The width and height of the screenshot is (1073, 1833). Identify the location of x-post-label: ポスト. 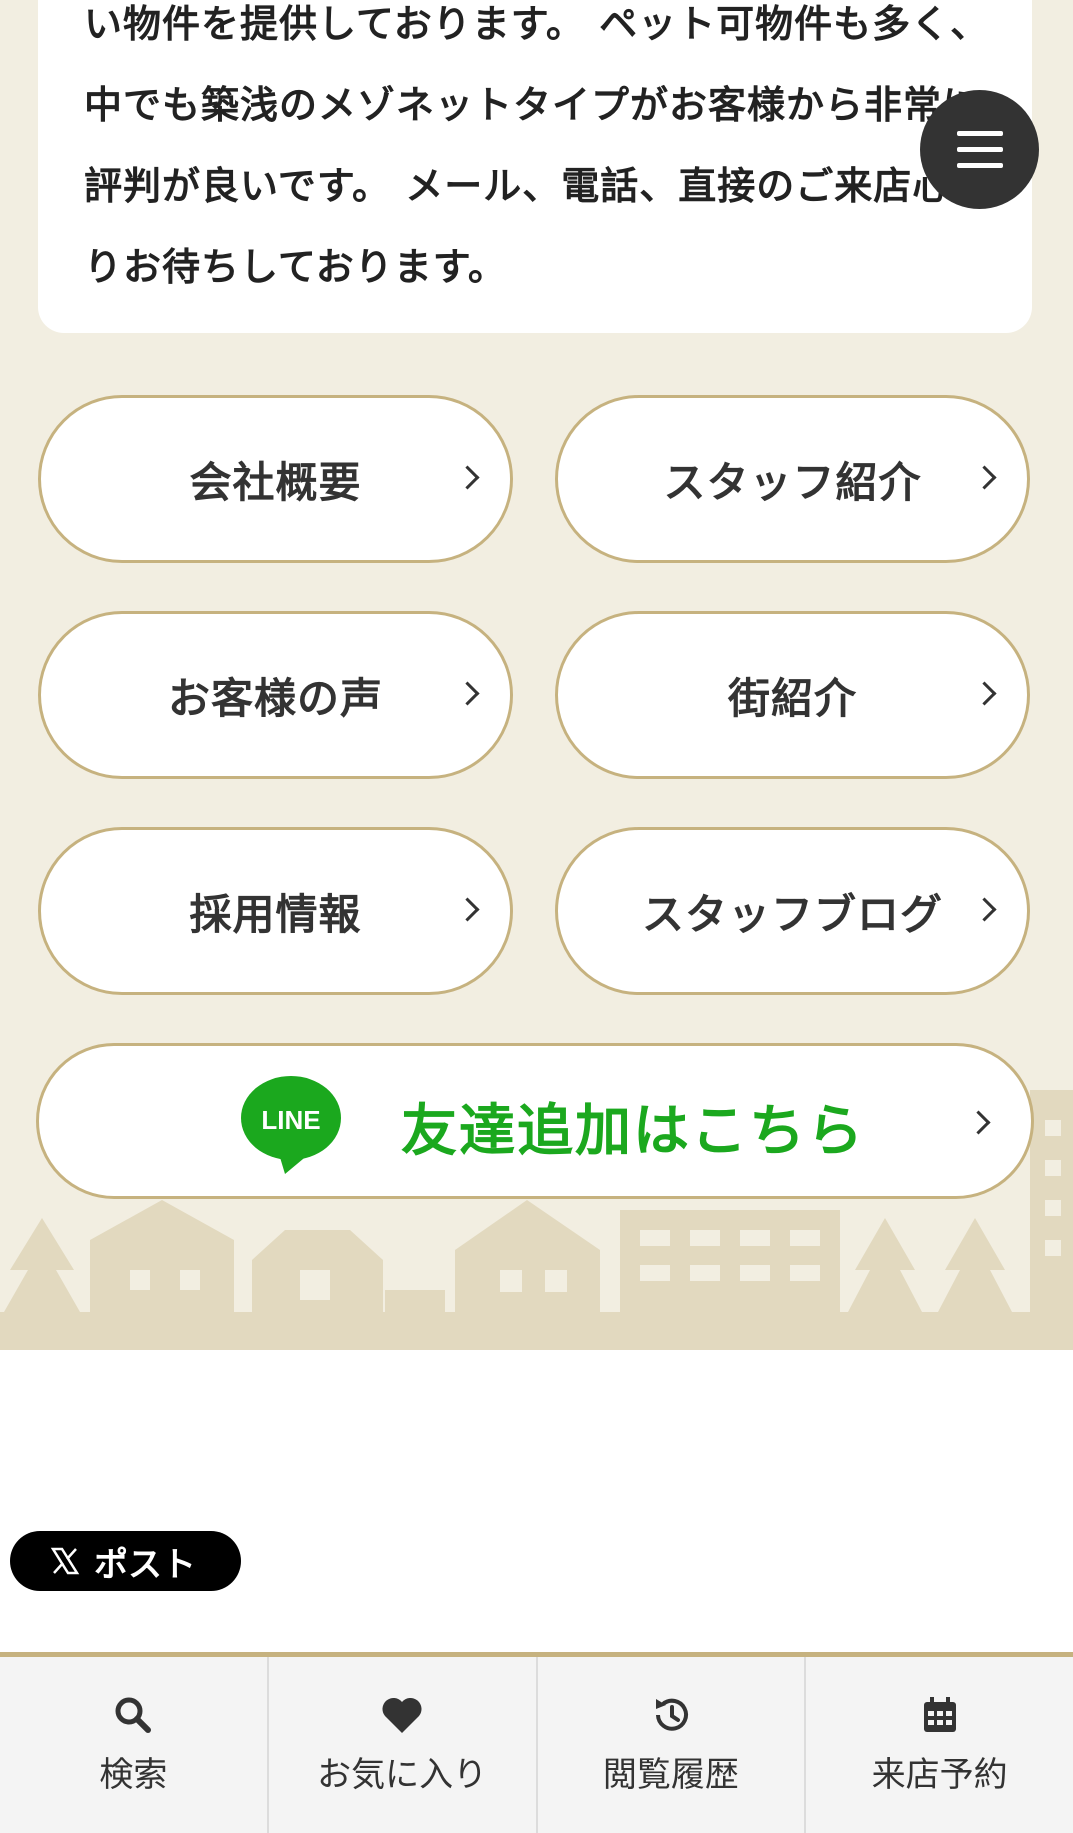
(145, 1564).